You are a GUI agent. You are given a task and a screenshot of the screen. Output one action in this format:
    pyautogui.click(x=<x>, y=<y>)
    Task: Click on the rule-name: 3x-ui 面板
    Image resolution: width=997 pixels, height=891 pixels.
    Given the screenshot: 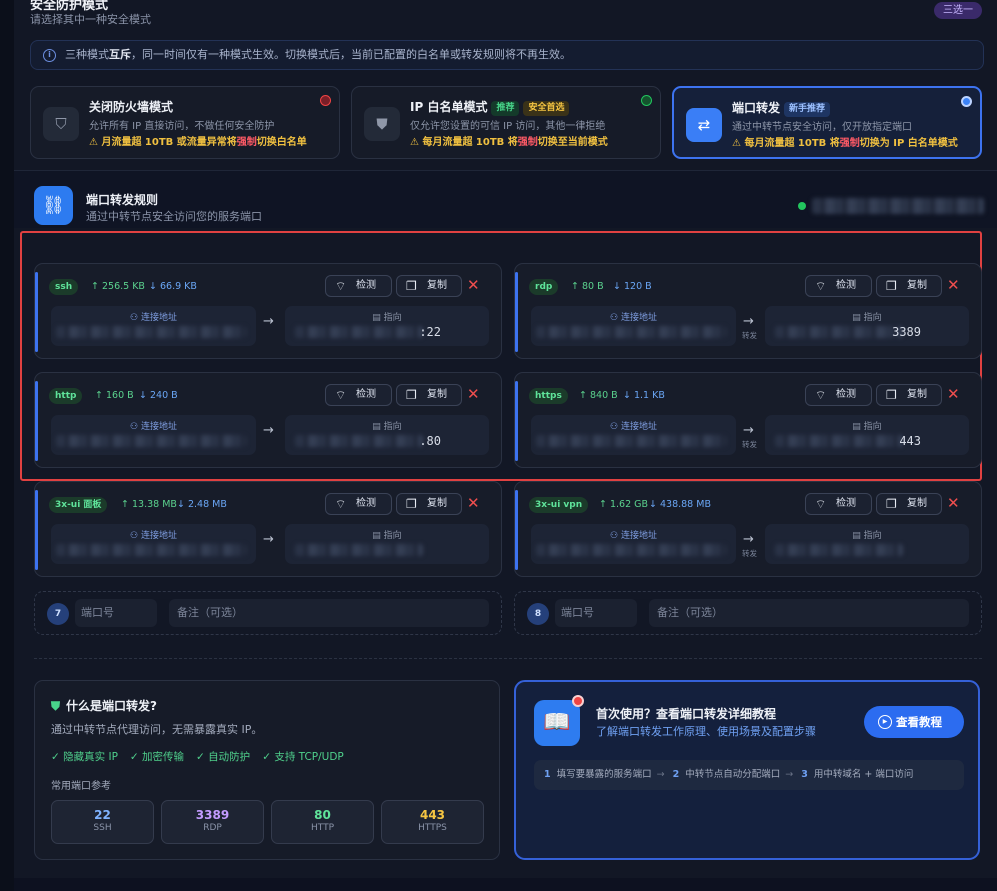 What is the action you would take?
    pyautogui.click(x=78, y=505)
    